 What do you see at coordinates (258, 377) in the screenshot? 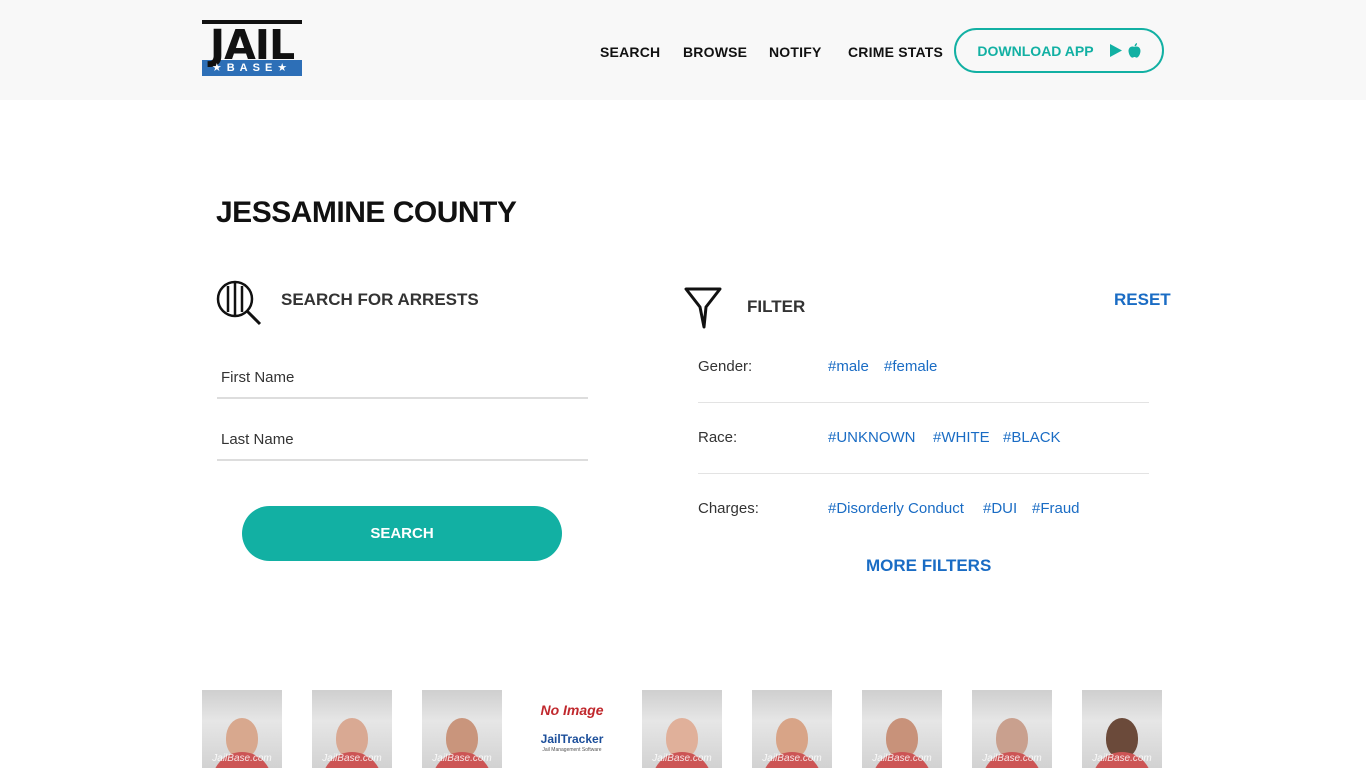
I see `first-name-placeholder: First Name` at bounding box center [258, 377].